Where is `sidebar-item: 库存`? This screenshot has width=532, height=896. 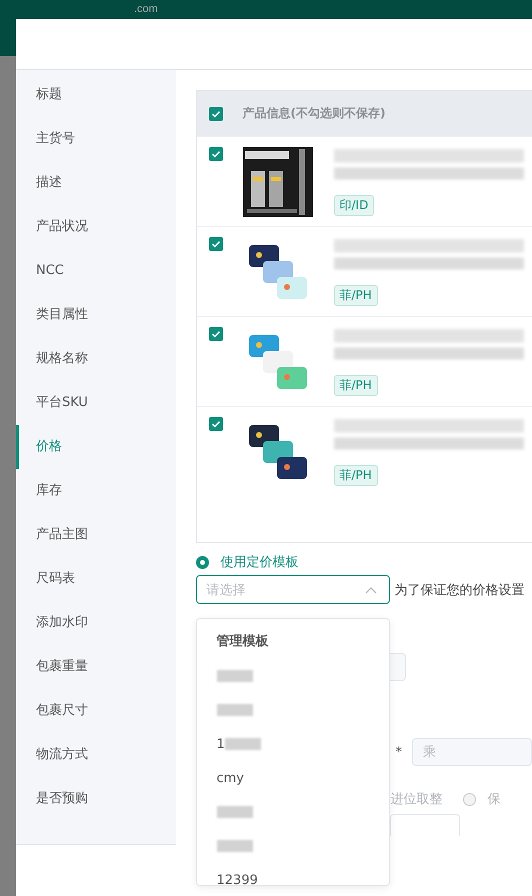
sidebar-item: 库存 is located at coordinates (96, 491).